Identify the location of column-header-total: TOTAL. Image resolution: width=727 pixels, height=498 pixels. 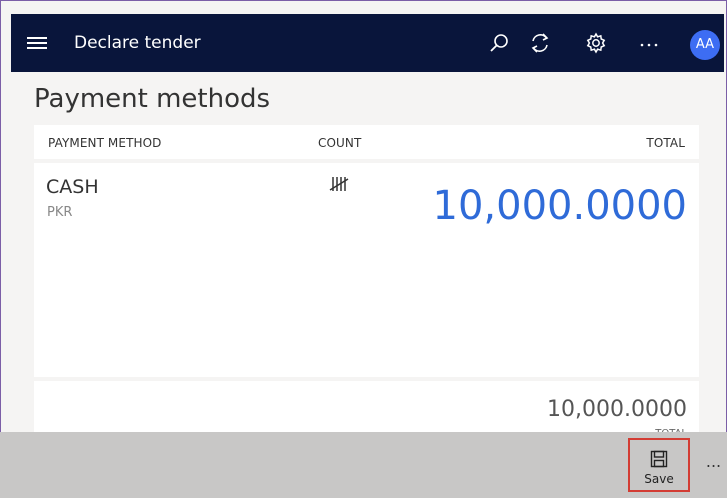
(665, 143).